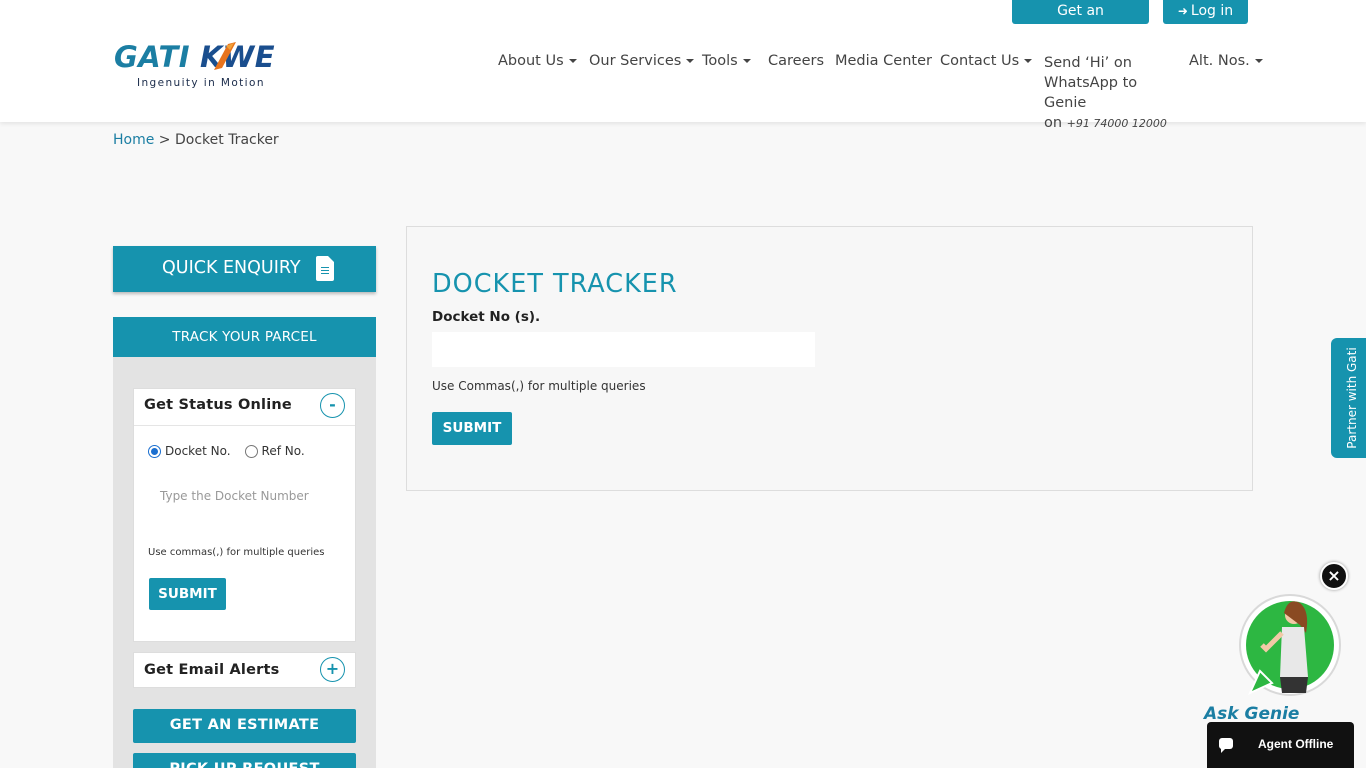 Image resolution: width=1366 pixels, height=768 pixels. Describe the element at coordinates (1334, 576) in the screenshot. I see `close-icon: ×` at that location.